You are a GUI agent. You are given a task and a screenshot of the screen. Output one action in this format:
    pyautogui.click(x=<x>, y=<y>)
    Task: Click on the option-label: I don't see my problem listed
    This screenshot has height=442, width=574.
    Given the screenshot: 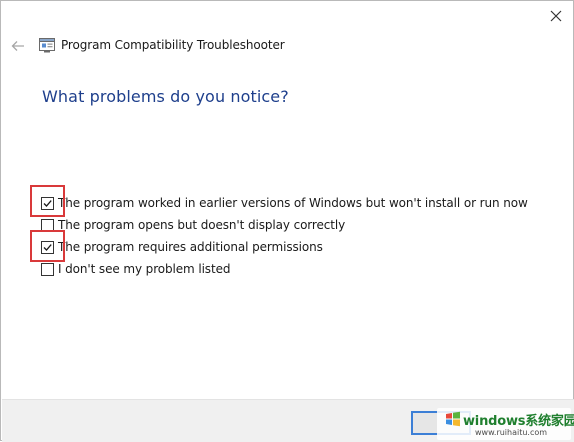 What is the action you would take?
    pyautogui.click(x=144, y=269)
    